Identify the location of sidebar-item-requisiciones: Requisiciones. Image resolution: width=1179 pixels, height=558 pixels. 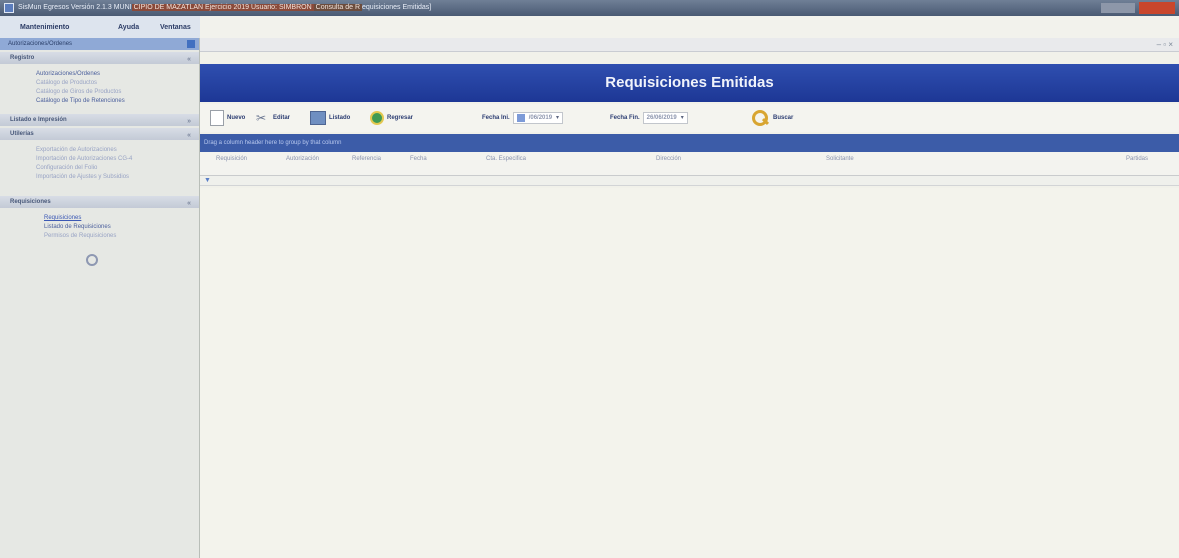
(121, 218).